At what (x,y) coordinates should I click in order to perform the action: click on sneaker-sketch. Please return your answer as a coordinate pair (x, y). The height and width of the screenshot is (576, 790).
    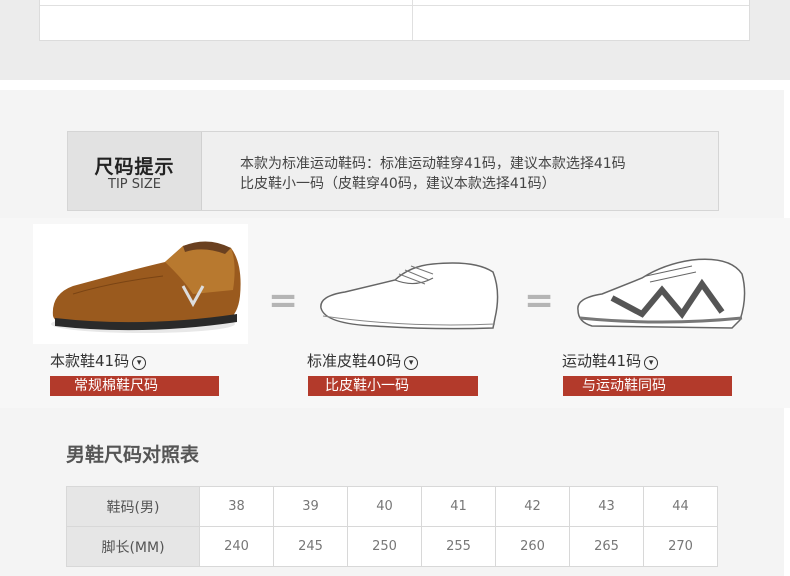
    Looking at the image, I should click on (661, 293).